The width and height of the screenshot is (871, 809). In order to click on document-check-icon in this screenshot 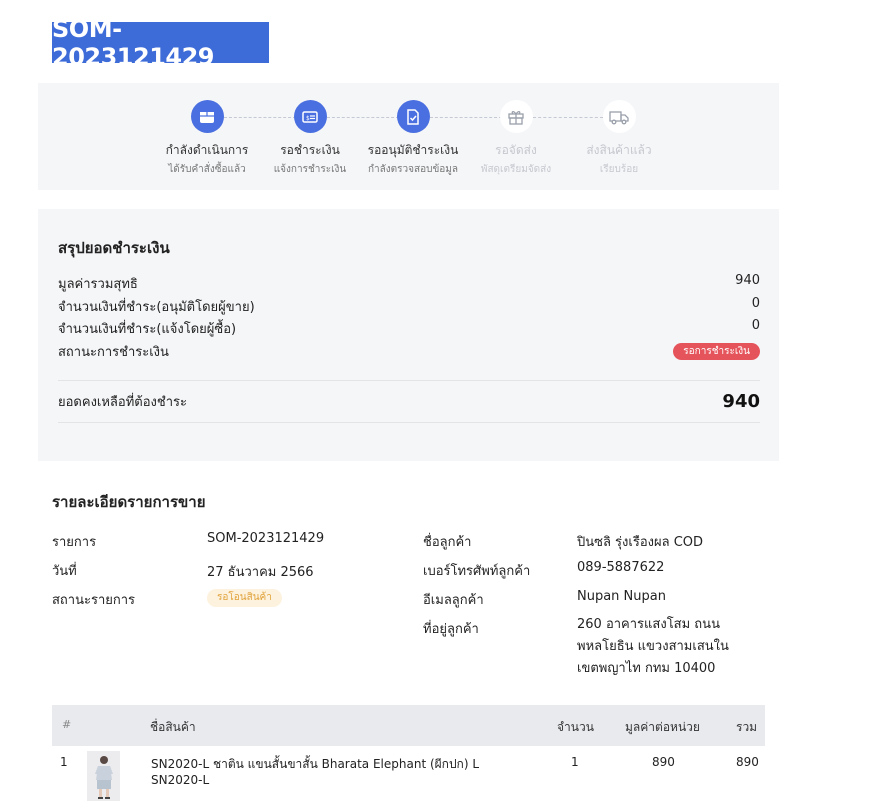, I will do `click(413, 116)`.